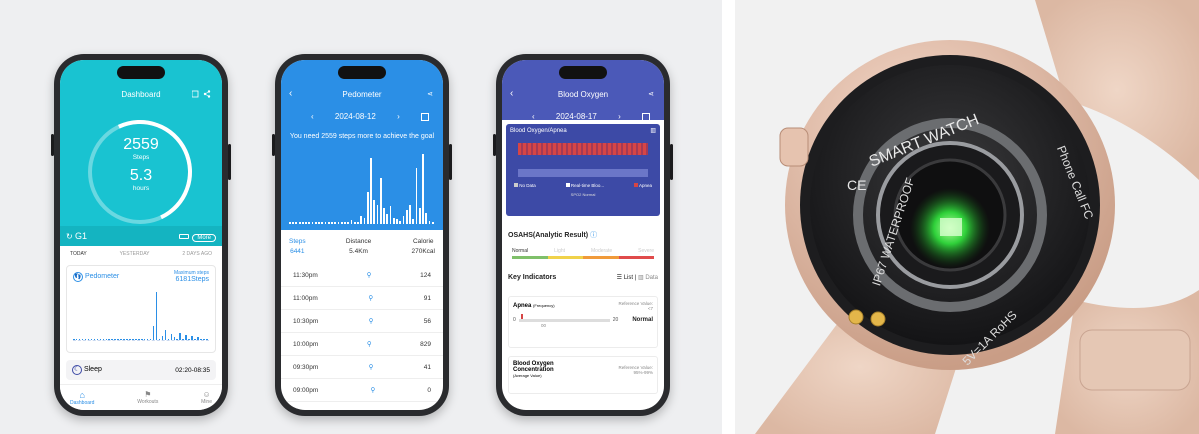 The height and width of the screenshot is (434, 1199). Describe the element at coordinates (206, 397) in the screenshot. I see `tab-mine: ☺ Mine` at that location.